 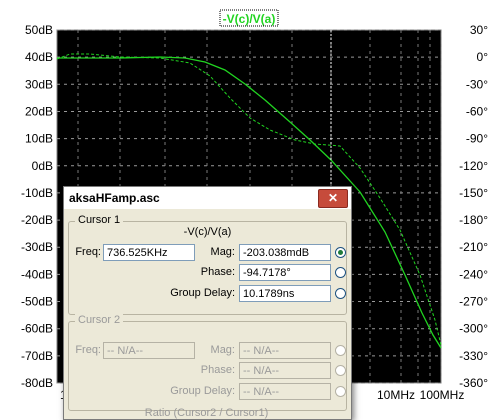 What do you see at coordinates (285, 350) in the screenshot?
I see `cursor-2-mag-field: -- N/A--` at bounding box center [285, 350].